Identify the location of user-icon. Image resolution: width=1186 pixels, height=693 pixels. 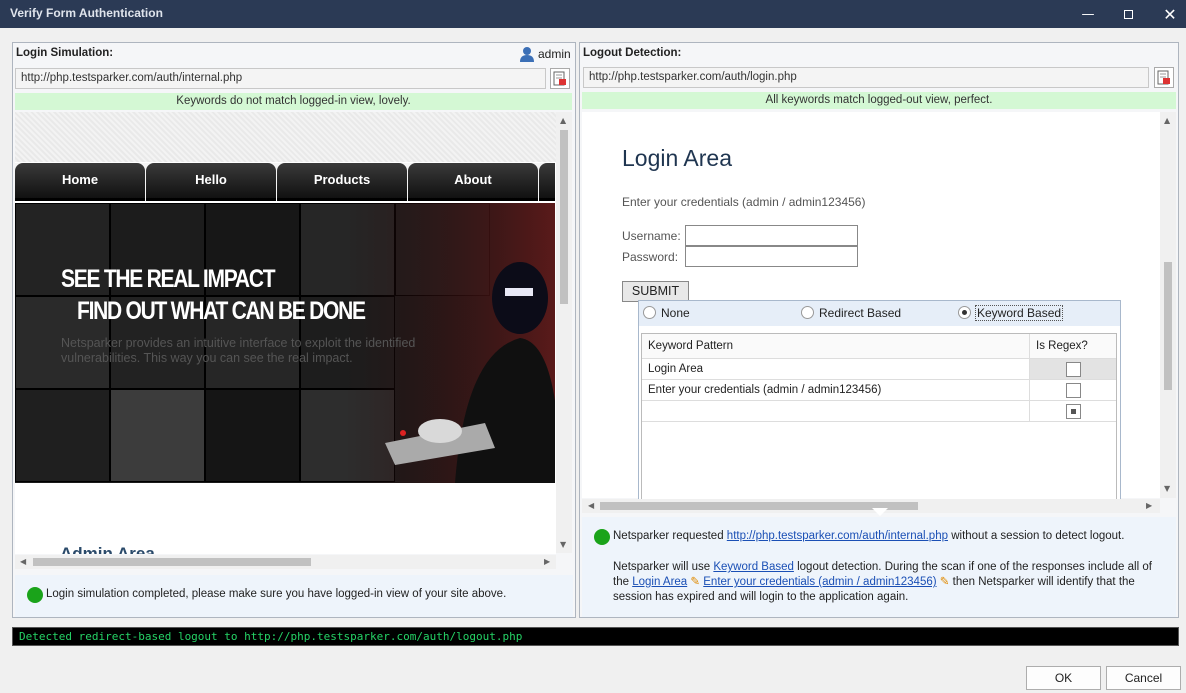
(527, 54).